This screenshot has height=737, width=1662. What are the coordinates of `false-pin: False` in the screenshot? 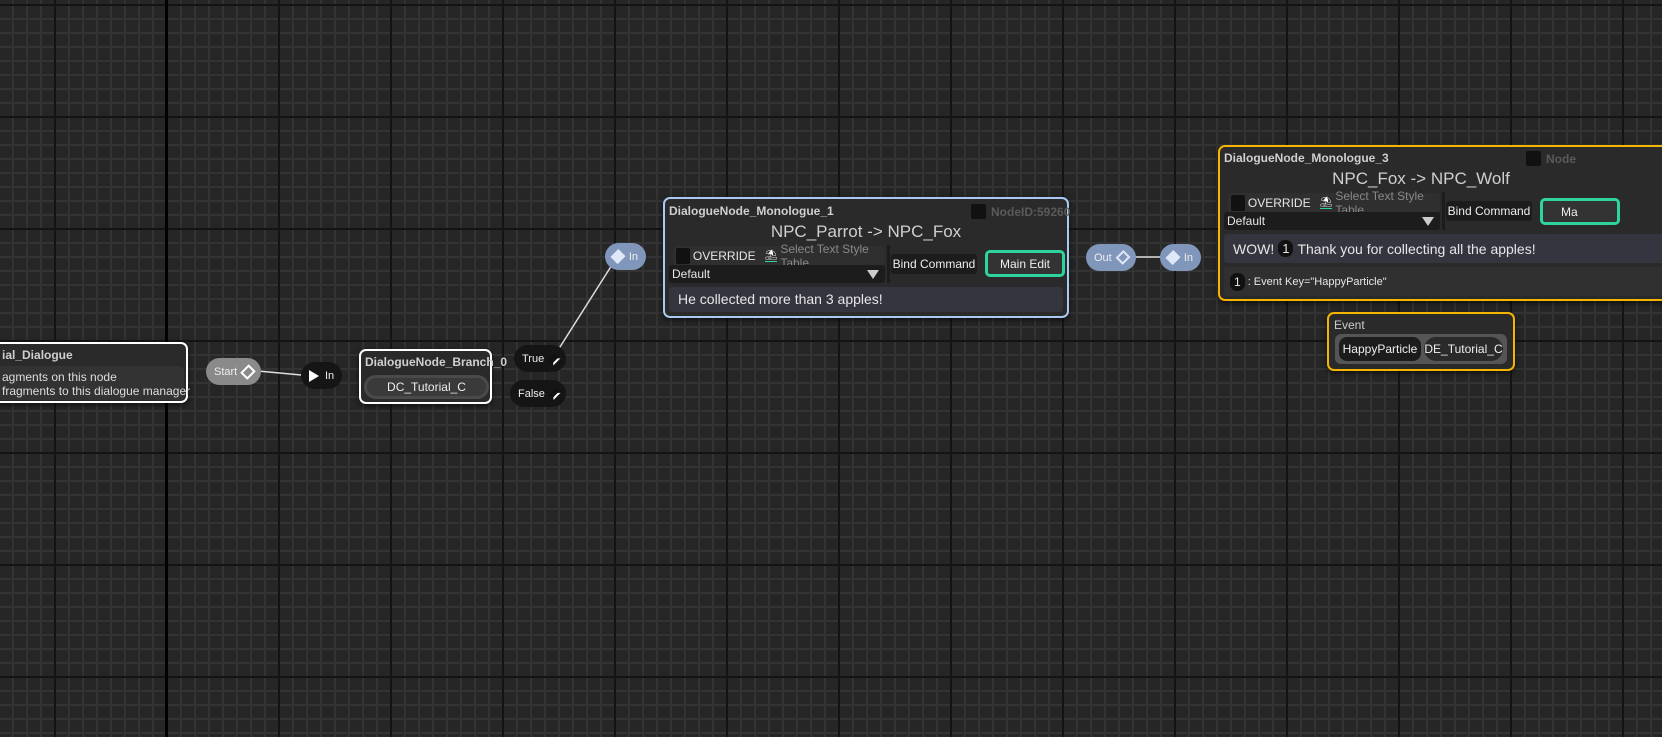 It's located at (538, 393).